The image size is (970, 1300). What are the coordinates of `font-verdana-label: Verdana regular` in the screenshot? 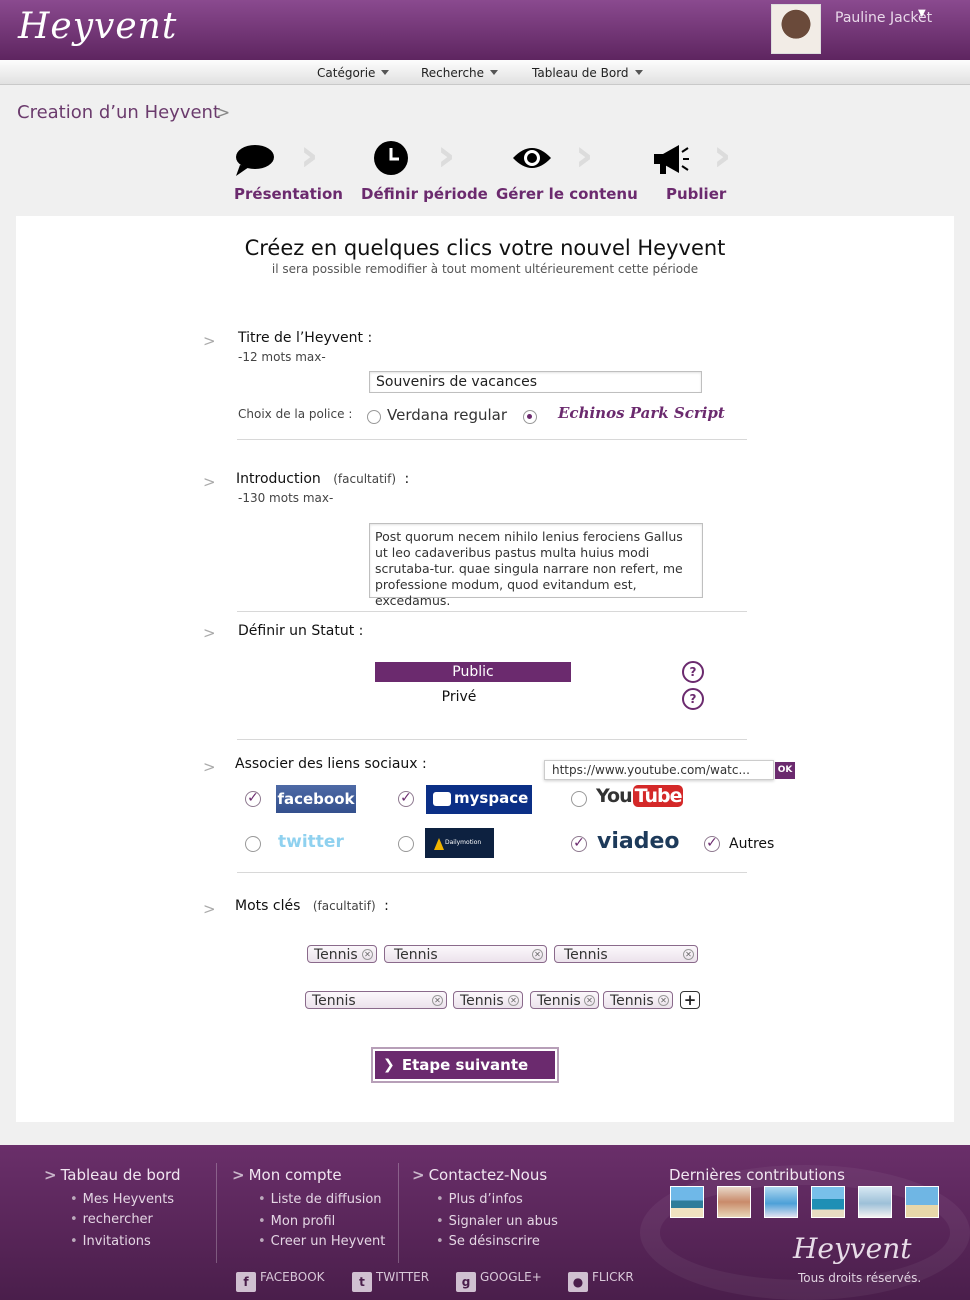 It's located at (447, 415).